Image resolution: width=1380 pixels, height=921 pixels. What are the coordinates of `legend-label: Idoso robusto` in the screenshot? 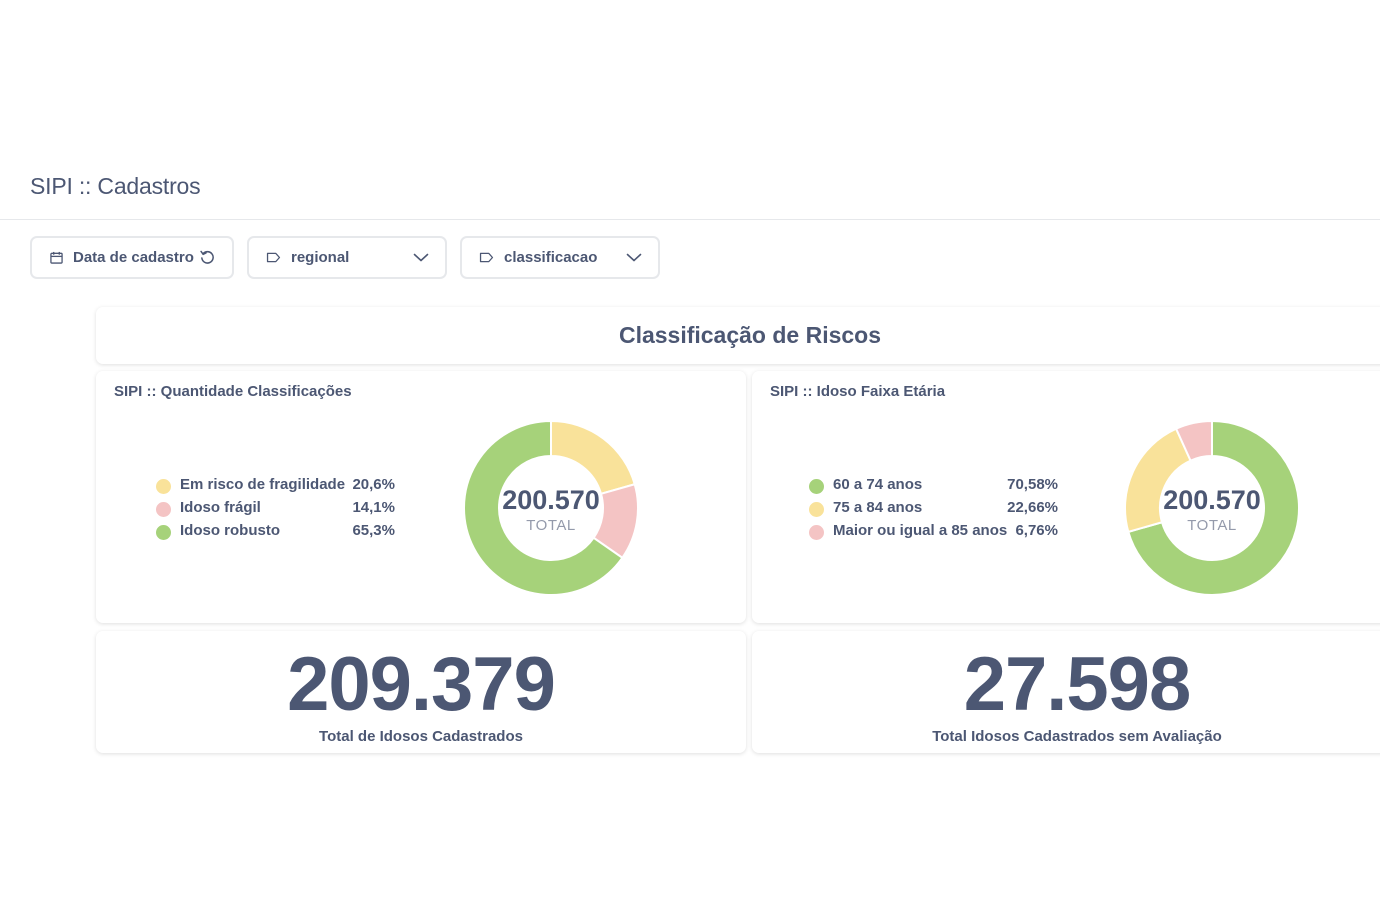 It's located at (230, 530).